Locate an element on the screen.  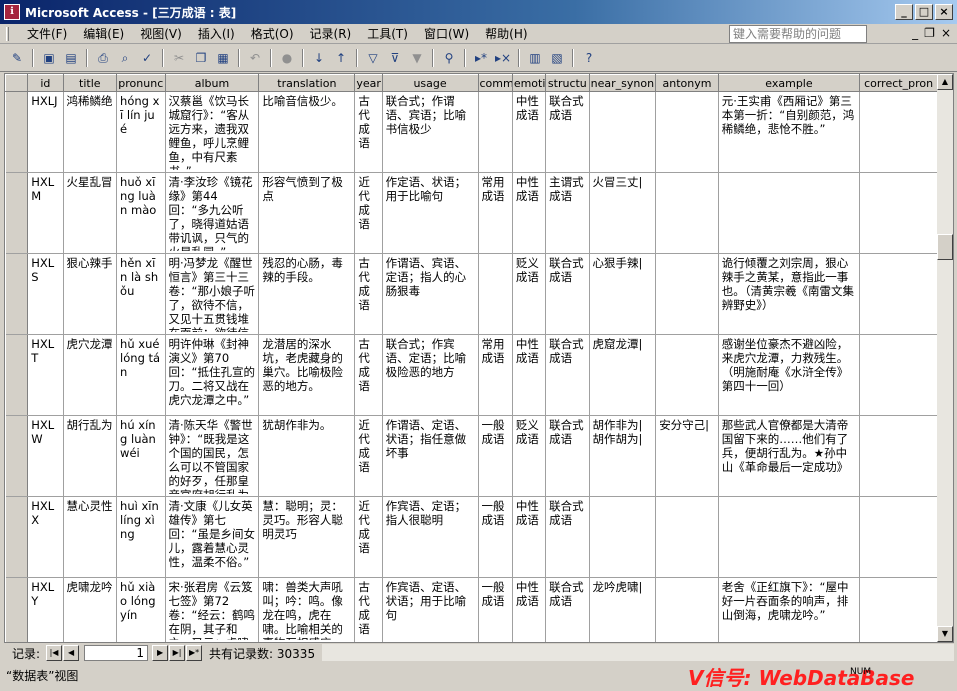
cell-usage: 作宾语、定语；指人很聪明 is located at coordinates (430, 537).